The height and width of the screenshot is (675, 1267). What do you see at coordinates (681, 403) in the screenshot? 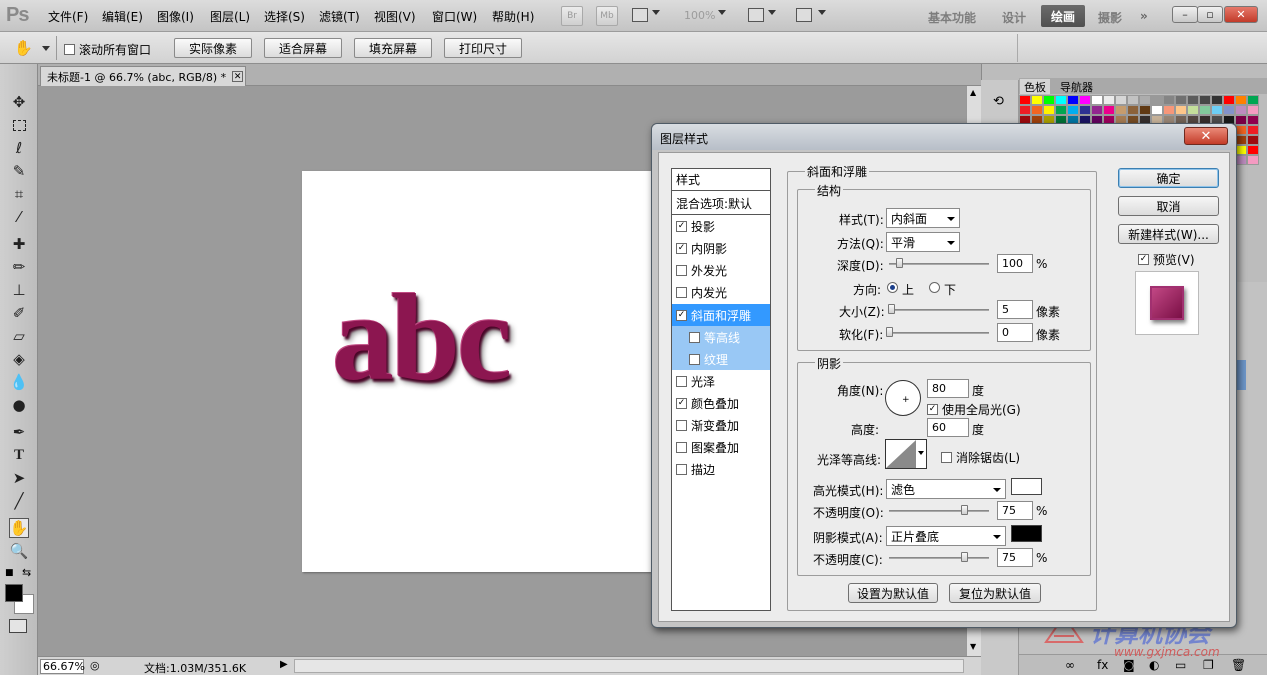
I see `color-overlay-checkbox: ✓` at bounding box center [681, 403].